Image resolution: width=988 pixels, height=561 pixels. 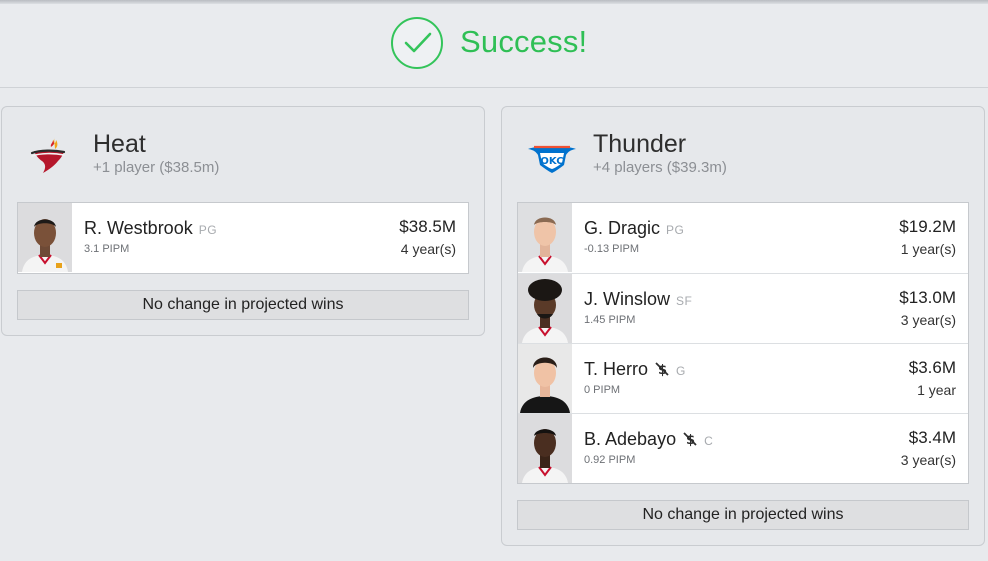 I want to click on player-row-westbrook: R. Westbrook PG 3.1 PIPM $38.5M 4 year(s), so click(x=243, y=238).